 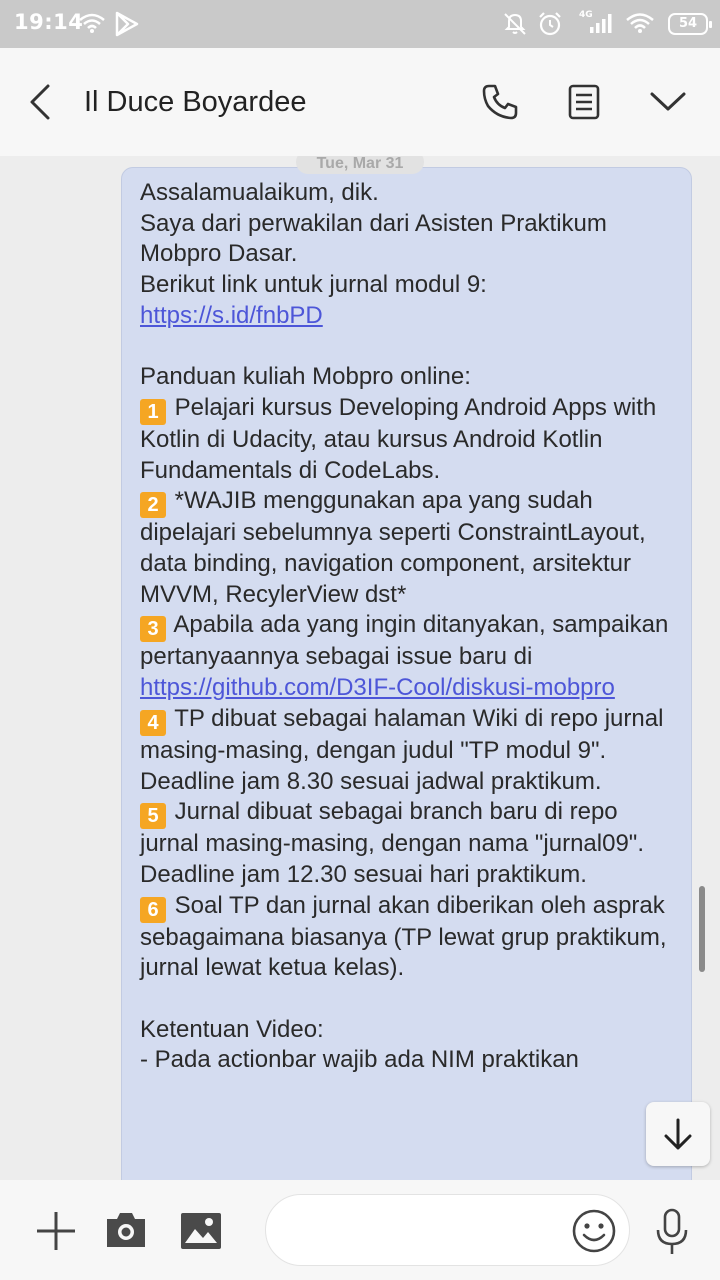 I want to click on battery-level: 54, so click(x=688, y=23).